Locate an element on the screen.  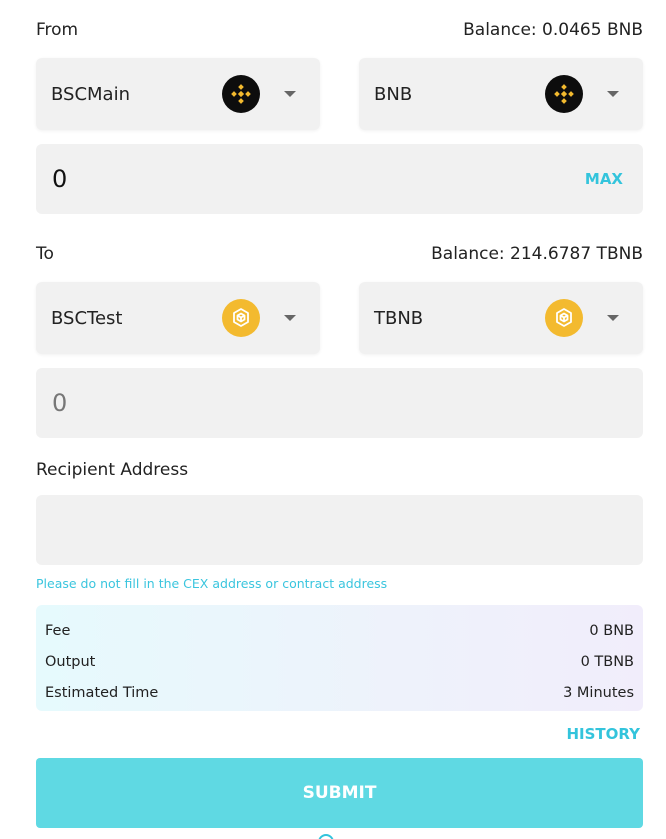
from-balance: Balance: 0.0465 BNB is located at coordinates (553, 30).